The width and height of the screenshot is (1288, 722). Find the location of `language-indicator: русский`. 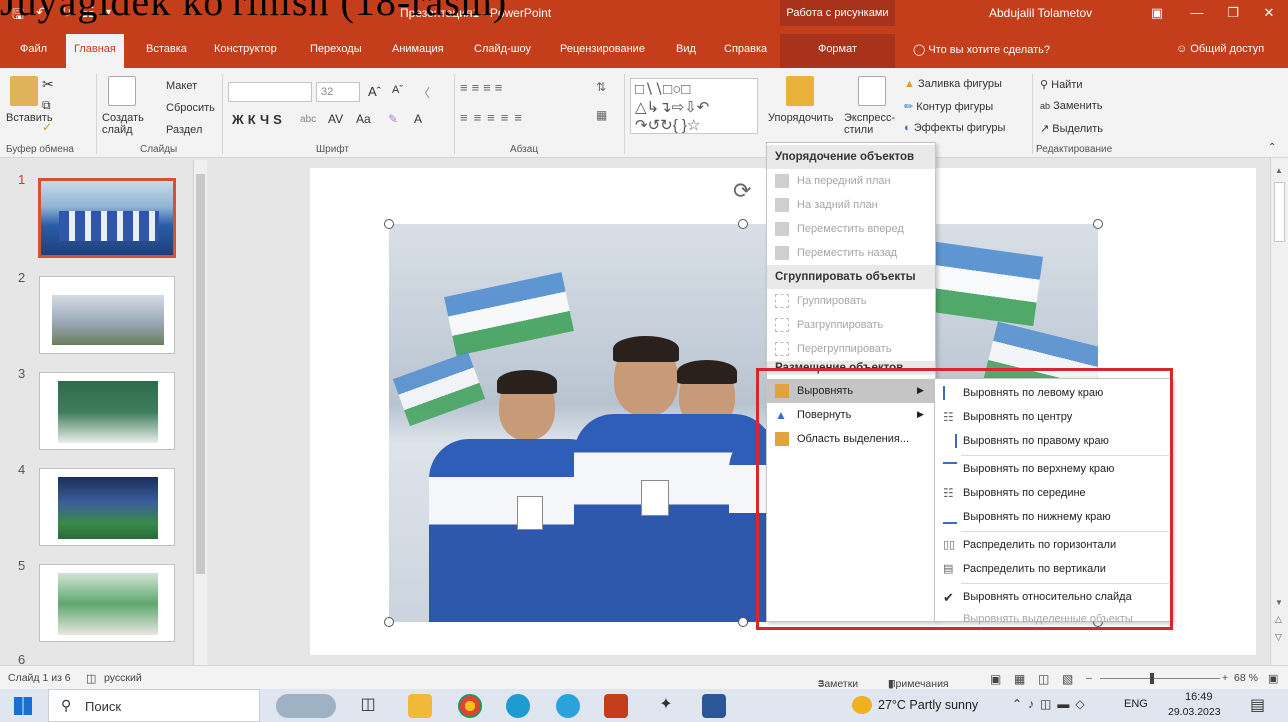

language-indicator: русский is located at coordinates (123, 678).